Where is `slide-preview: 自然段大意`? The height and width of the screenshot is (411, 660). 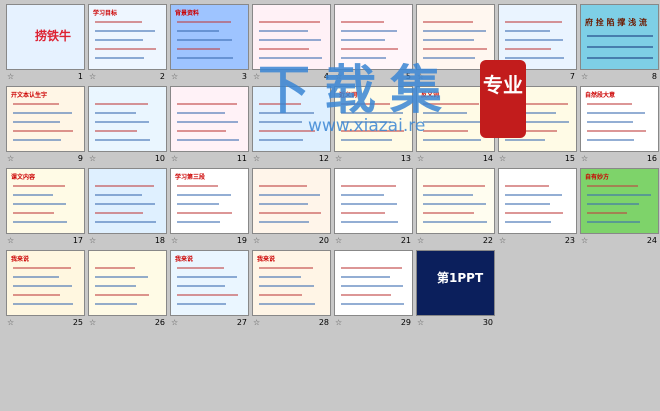
slide-preview: 自然段大意 is located at coordinates (619, 119).